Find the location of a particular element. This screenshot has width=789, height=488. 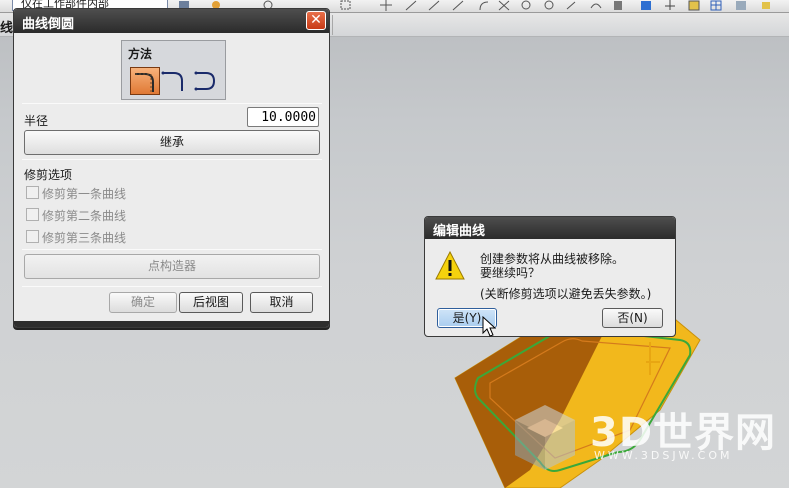

inherit-button: 继承 is located at coordinates (172, 142).